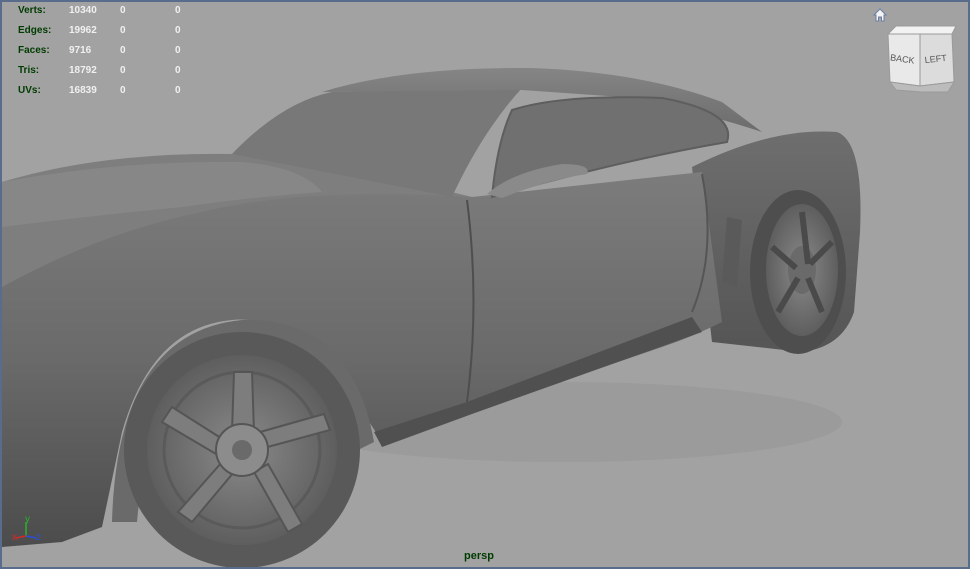  Describe the element at coordinates (111, 11) in the screenshot. I see `hud-row-verts: Verts: 10340 0 0` at that location.